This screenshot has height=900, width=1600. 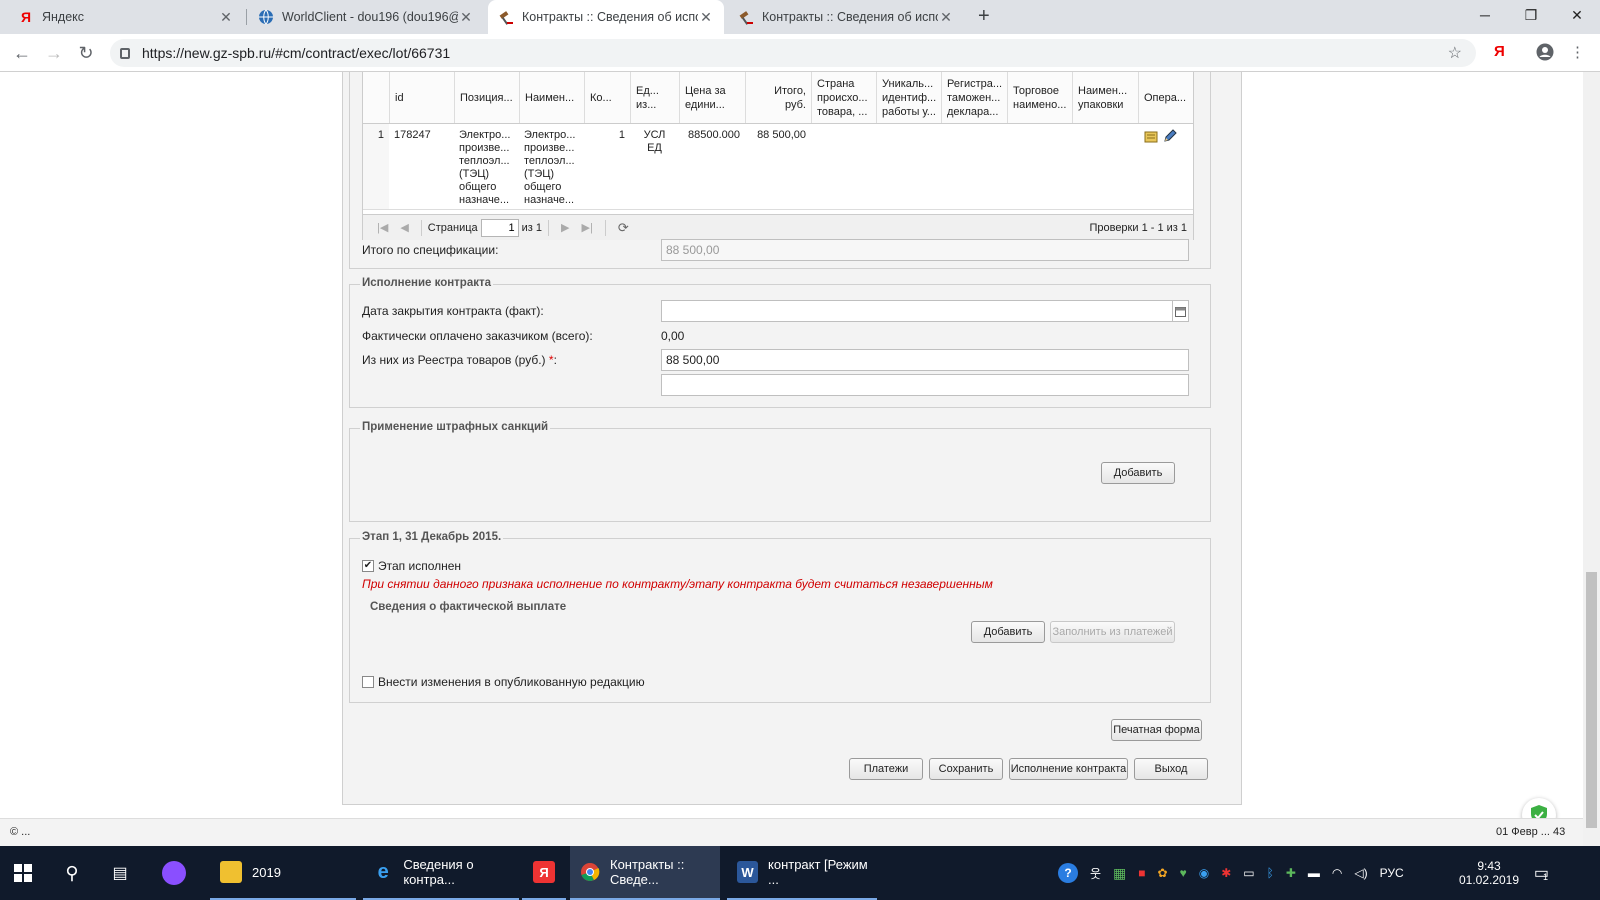 What do you see at coordinates (1392, 873) in the screenshot?
I see `language-indicator: РУС` at bounding box center [1392, 873].